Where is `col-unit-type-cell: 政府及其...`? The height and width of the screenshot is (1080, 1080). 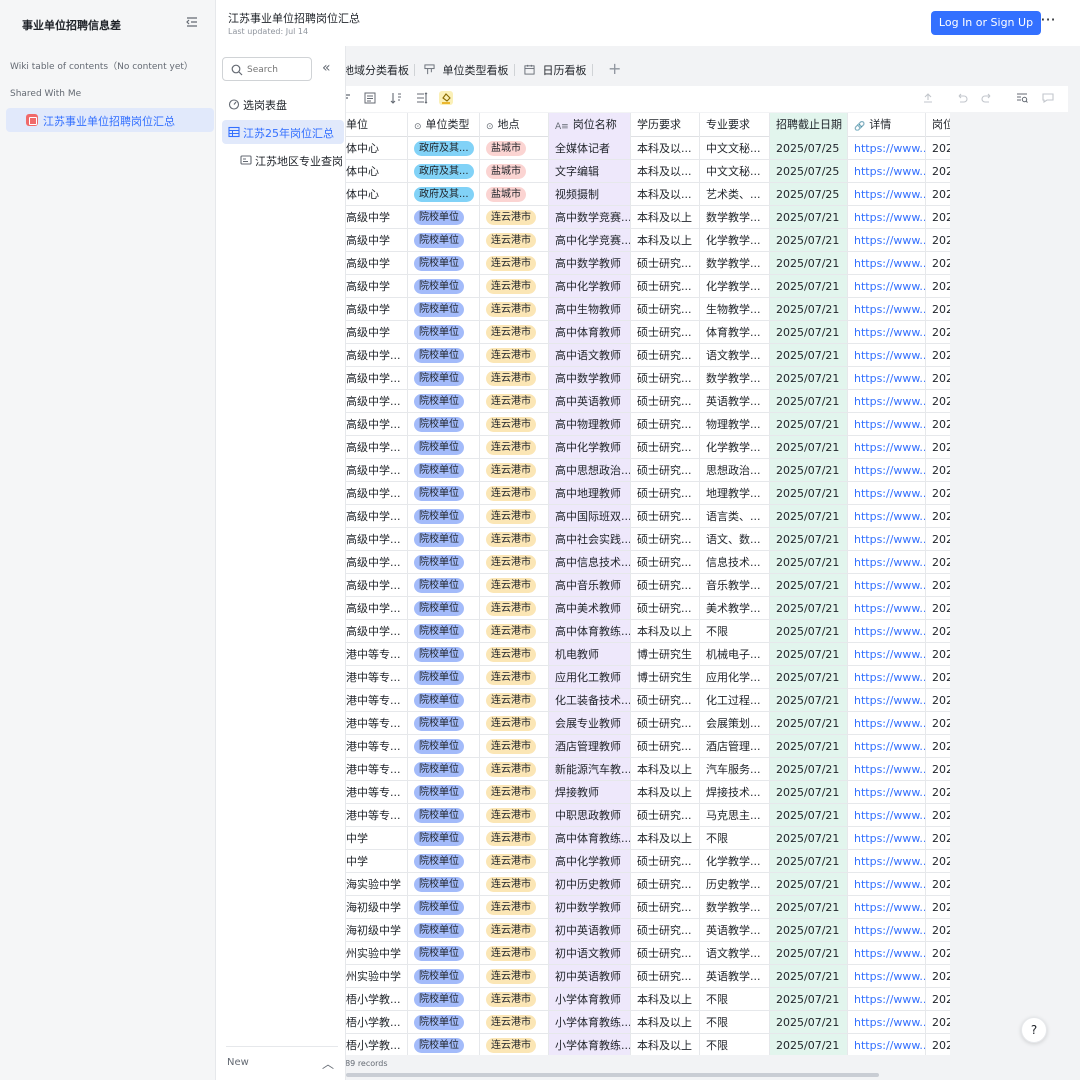
col-unit-type-cell: 政府及其... is located at coordinates (444, 148).